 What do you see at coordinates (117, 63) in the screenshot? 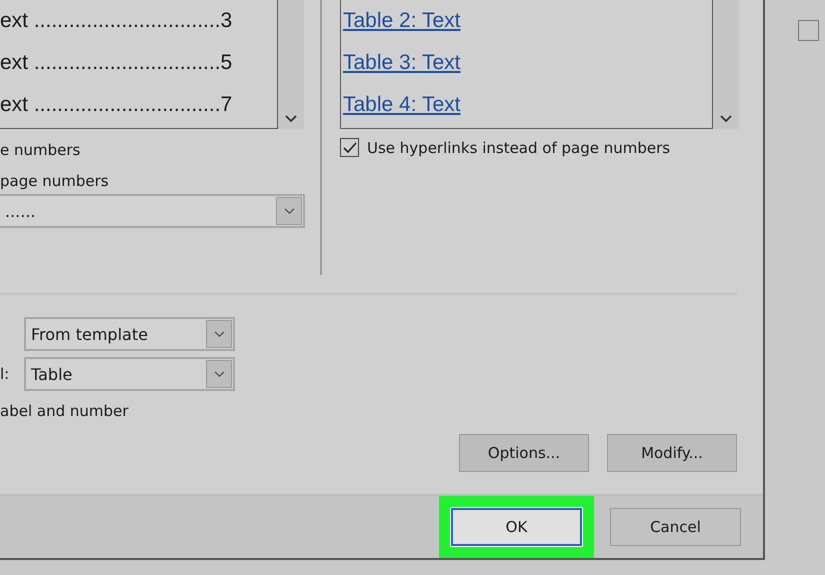
I see `toc-entry: ext ................................5` at bounding box center [117, 63].